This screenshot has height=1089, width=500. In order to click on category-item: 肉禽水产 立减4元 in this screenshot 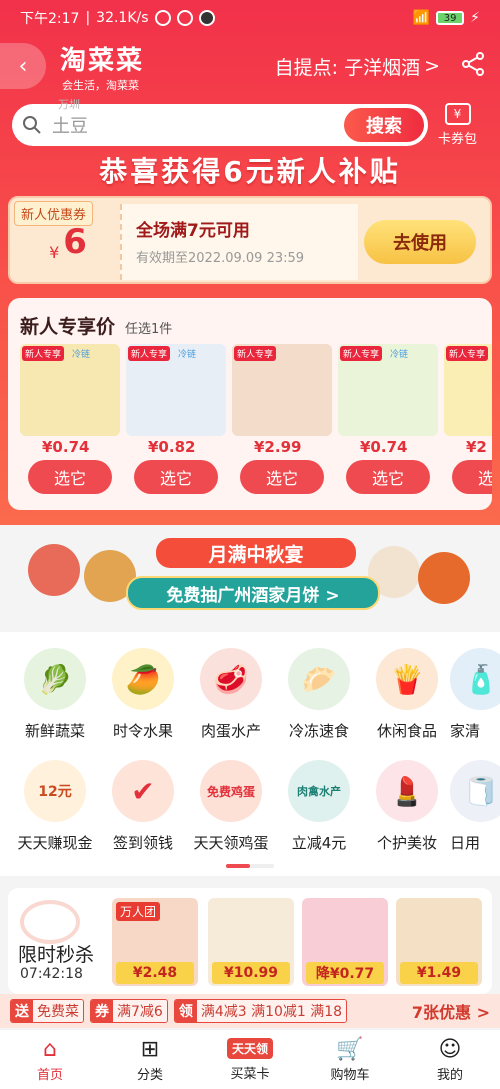, I will do `click(319, 810)`.